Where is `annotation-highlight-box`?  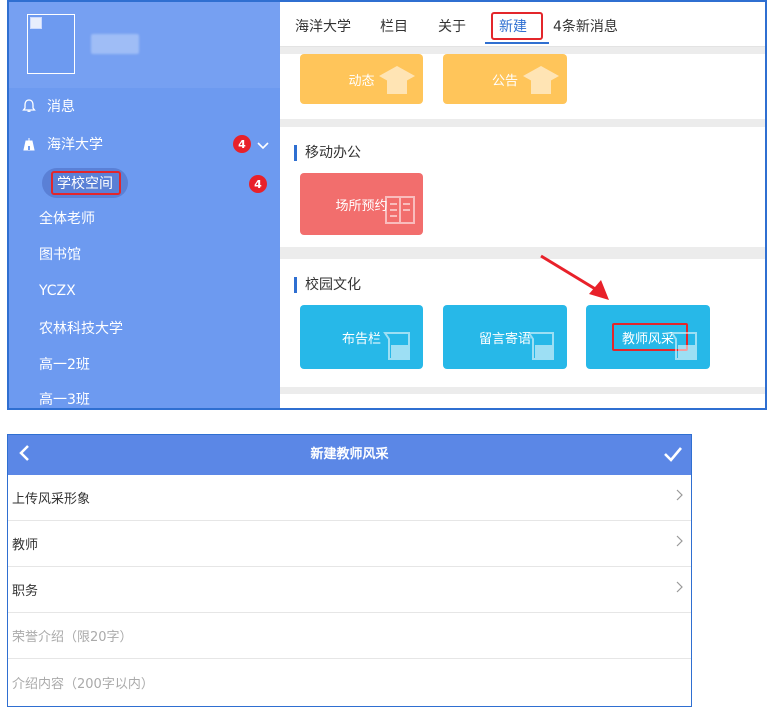 annotation-highlight-box is located at coordinates (517, 26).